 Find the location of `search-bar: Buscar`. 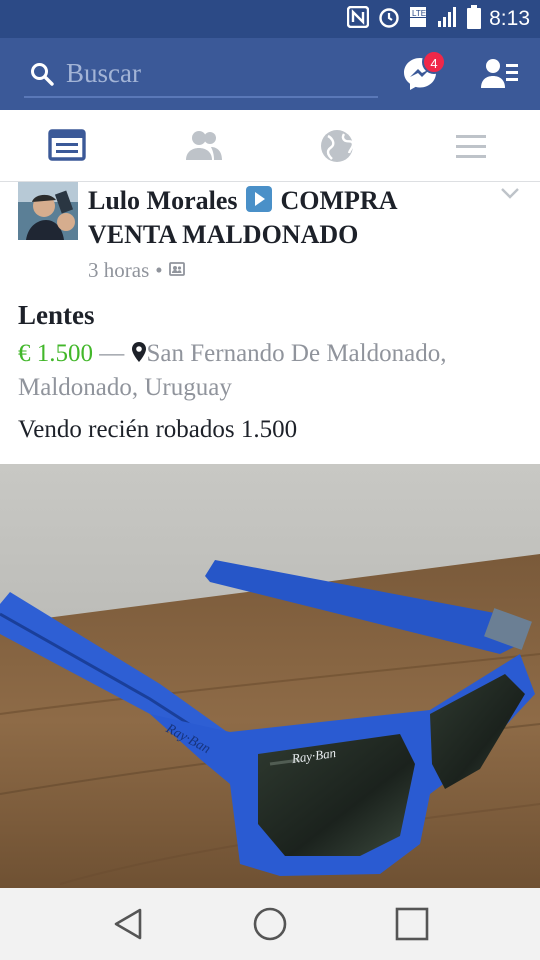

search-bar: Buscar is located at coordinates (201, 75).